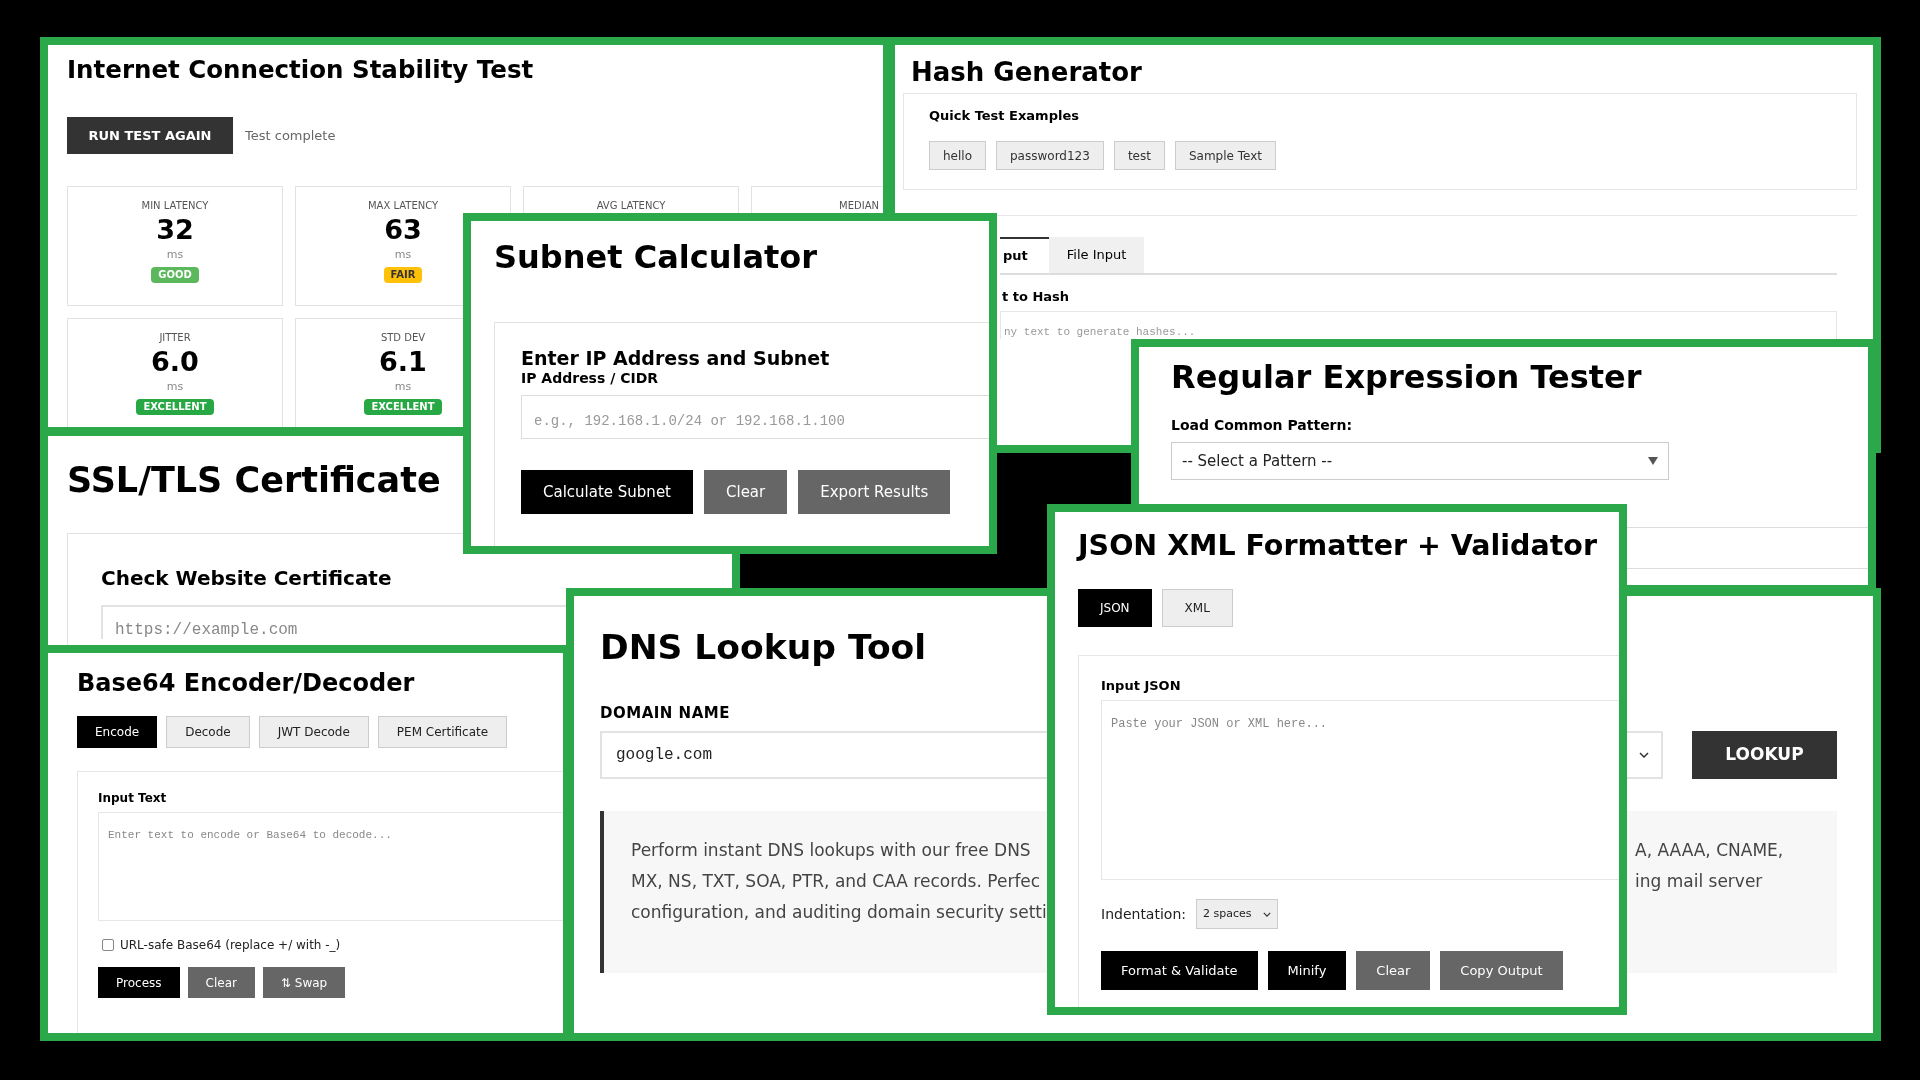 The width and height of the screenshot is (1920, 1080). What do you see at coordinates (1337, 546) in the screenshot?
I see `page-title: JSON XML Formatter + Validator` at bounding box center [1337, 546].